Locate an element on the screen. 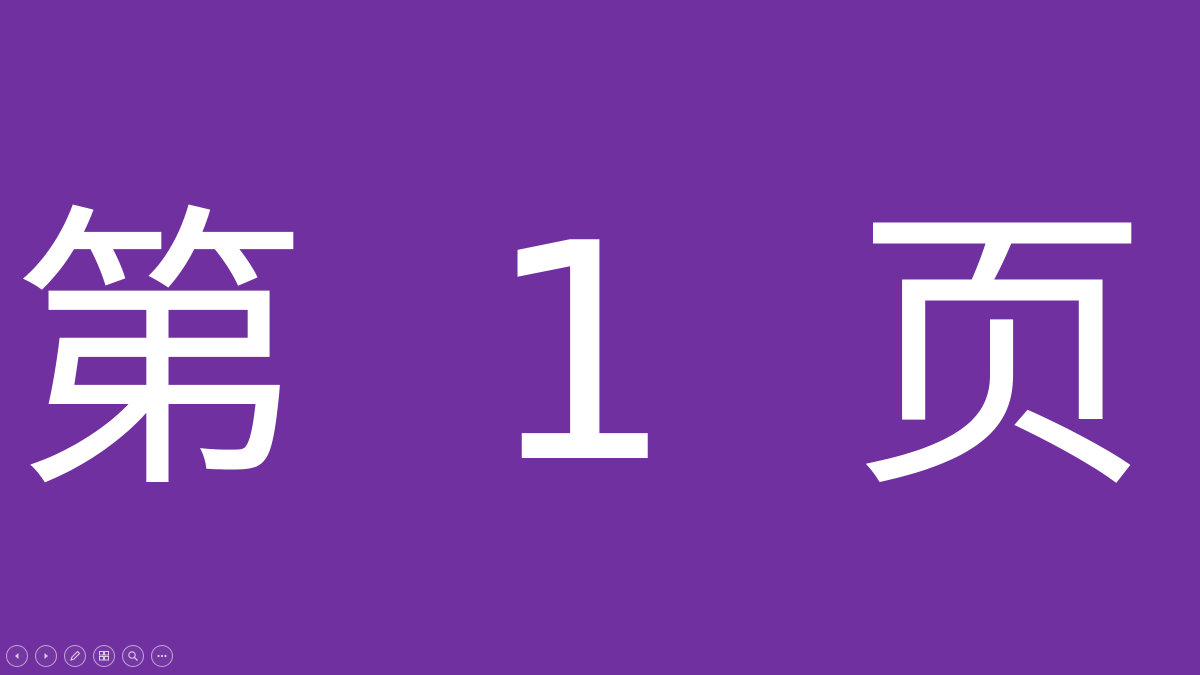  previous-slide-button is located at coordinates (17, 656).